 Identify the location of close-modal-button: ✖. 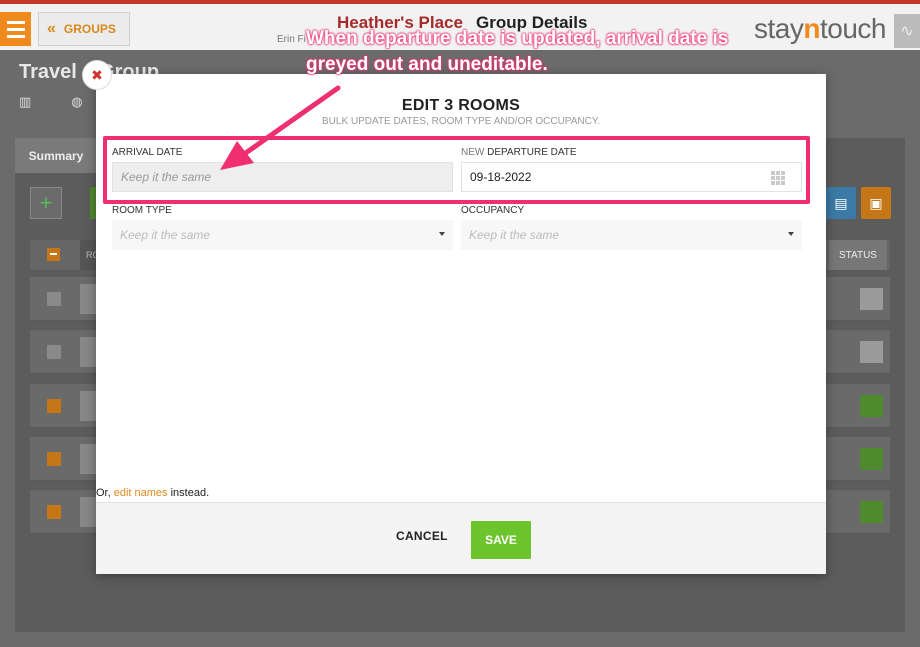
(97, 75).